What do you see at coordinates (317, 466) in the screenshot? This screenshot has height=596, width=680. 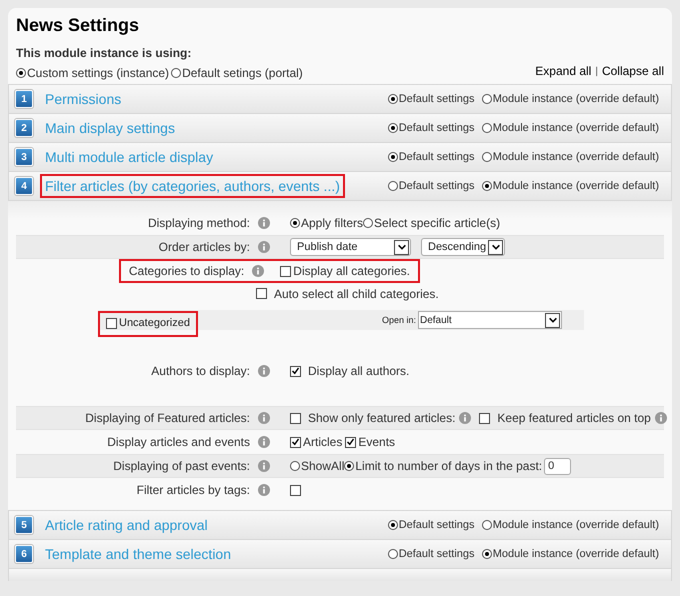 I see `radio-option: ShowAll` at bounding box center [317, 466].